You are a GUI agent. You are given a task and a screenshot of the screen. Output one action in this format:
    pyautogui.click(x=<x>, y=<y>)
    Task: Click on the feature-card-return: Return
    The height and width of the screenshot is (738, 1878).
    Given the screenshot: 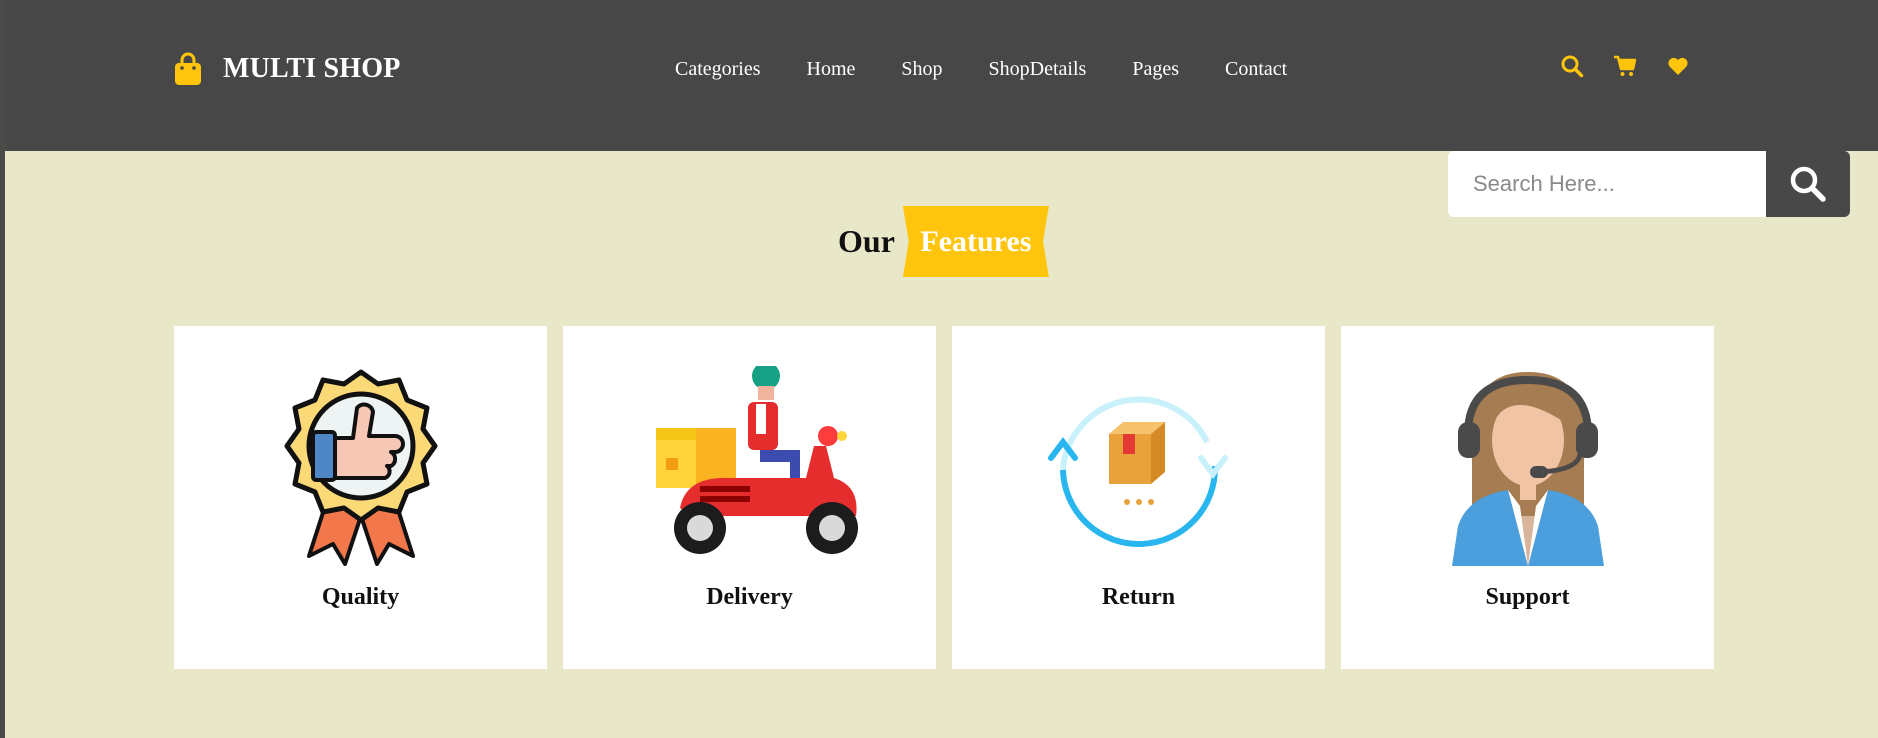 What is the action you would take?
    pyautogui.click(x=1138, y=497)
    